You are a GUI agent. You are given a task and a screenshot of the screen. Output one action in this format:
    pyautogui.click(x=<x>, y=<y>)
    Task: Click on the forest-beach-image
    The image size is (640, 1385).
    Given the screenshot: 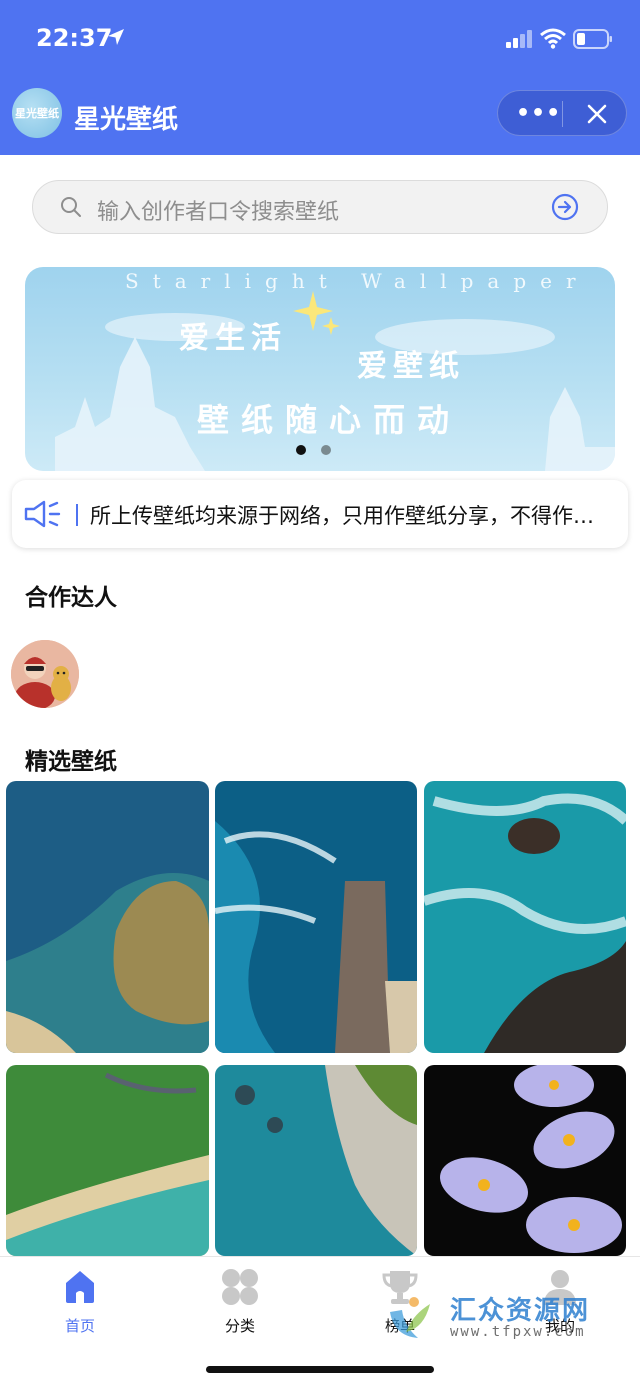 What is the action you would take?
    pyautogui.click(x=107, y=1160)
    